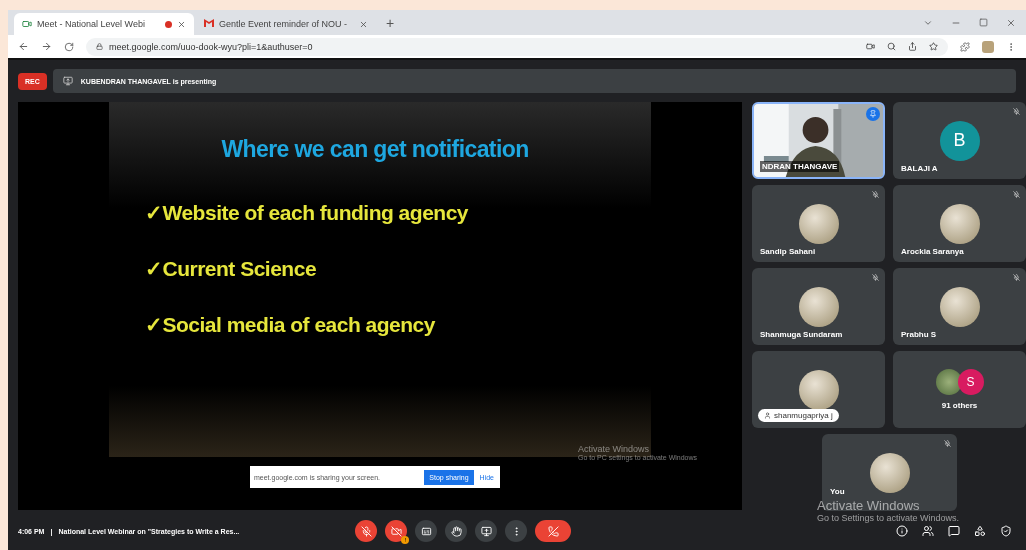  Describe the element at coordinates (954, 531) in the screenshot. I see `chat-icon` at that location.